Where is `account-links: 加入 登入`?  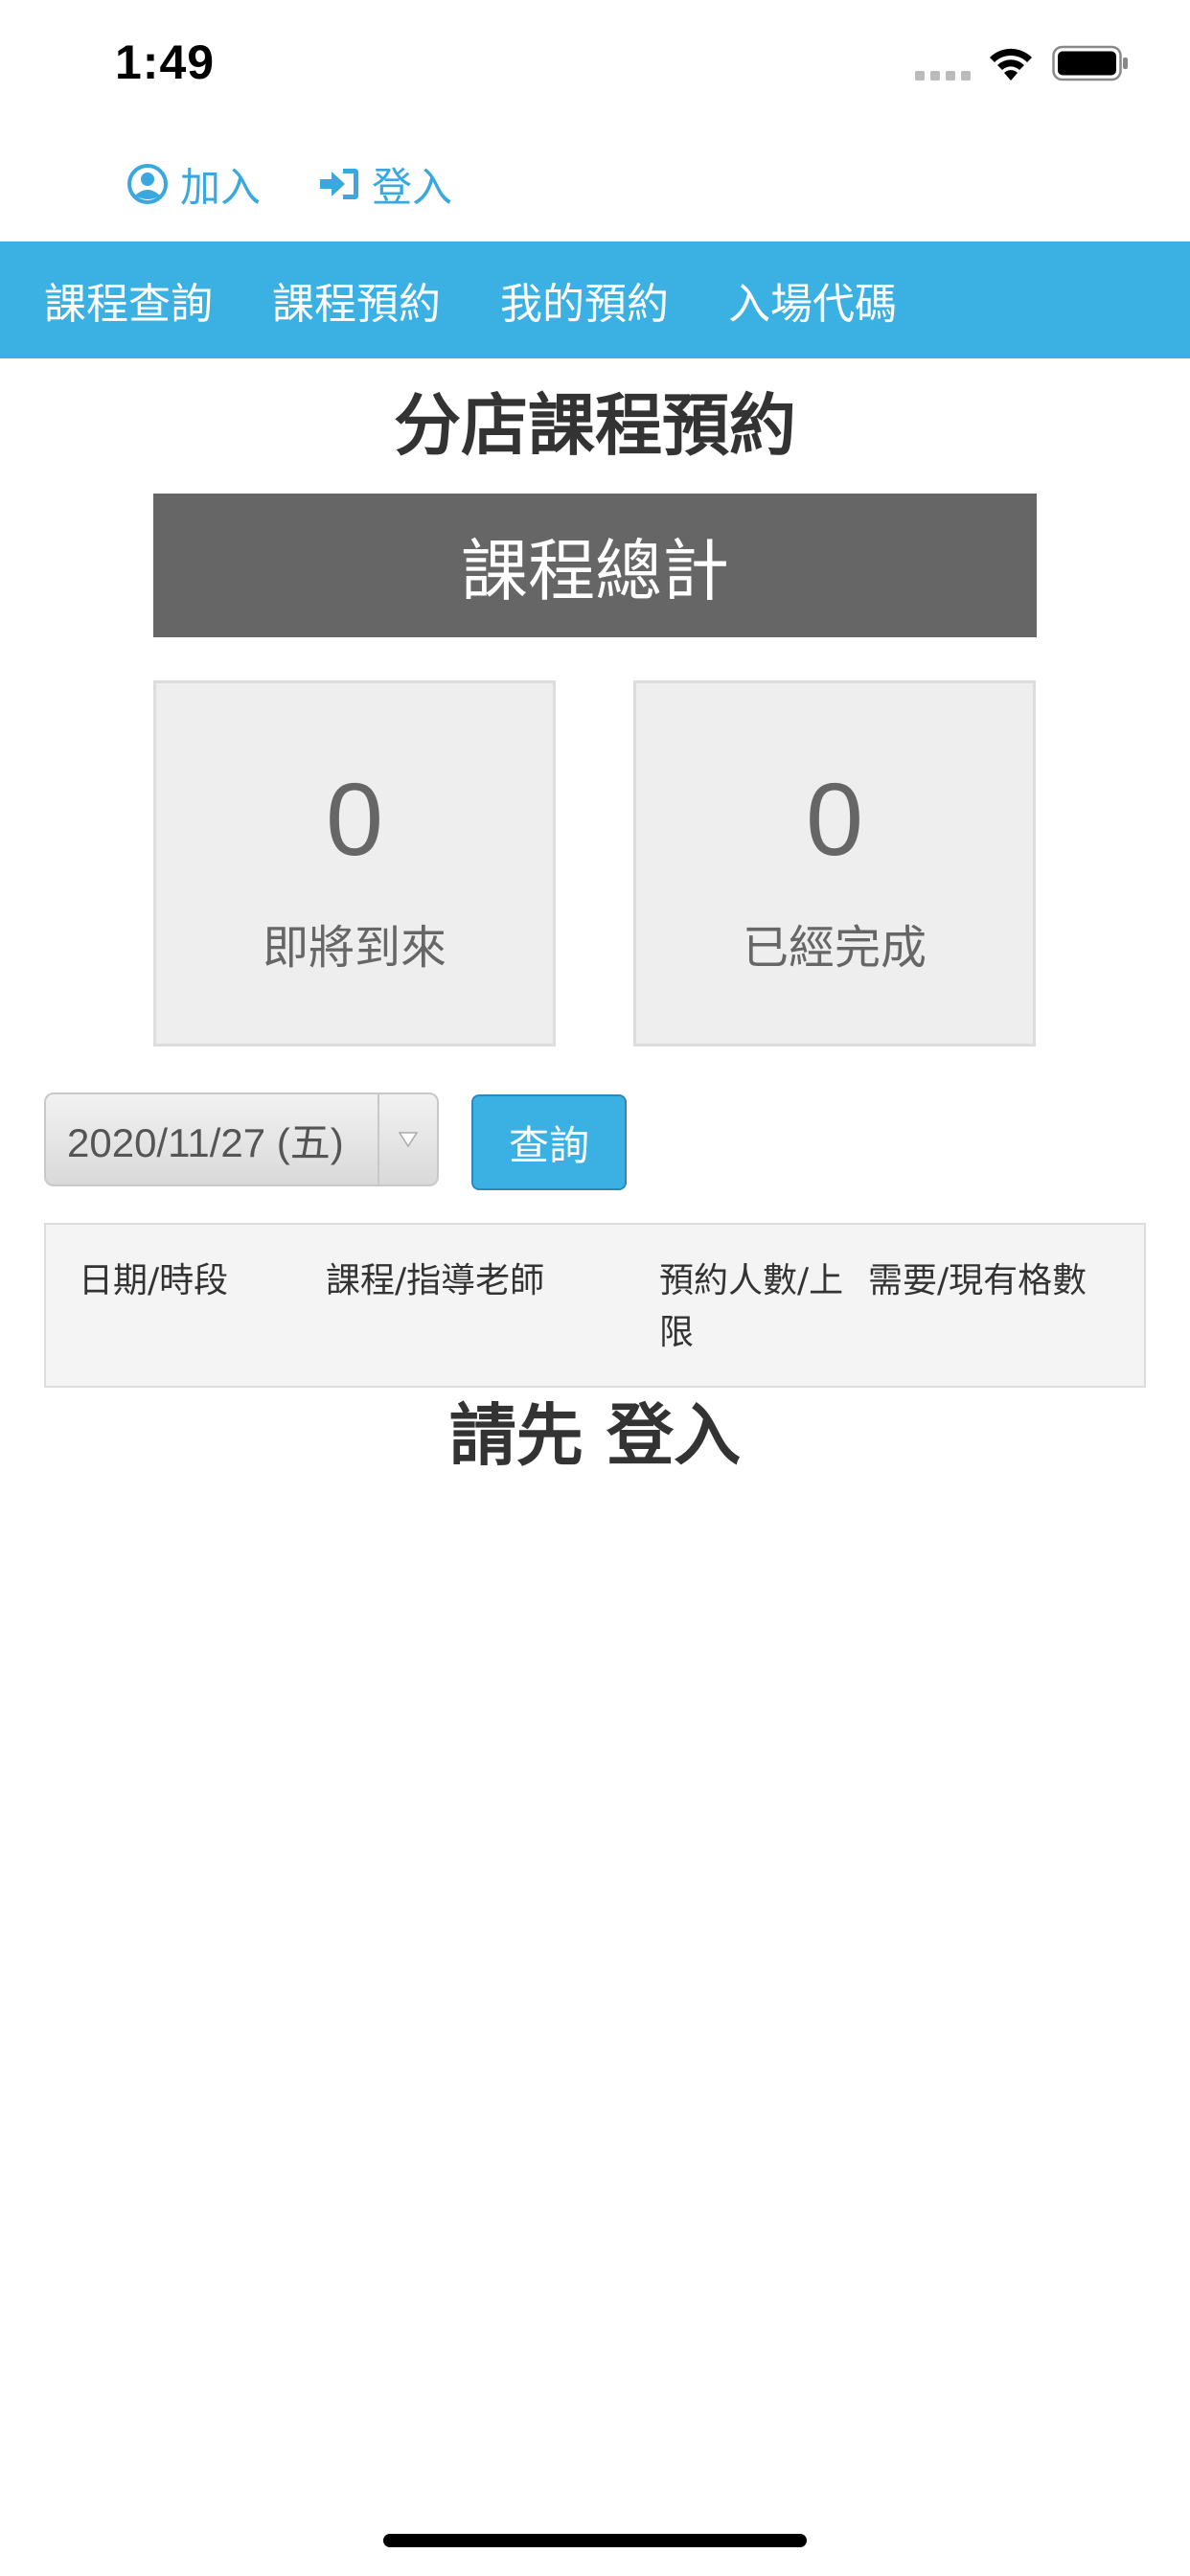 account-links: 加入 登入 is located at coordinates (318, 184).